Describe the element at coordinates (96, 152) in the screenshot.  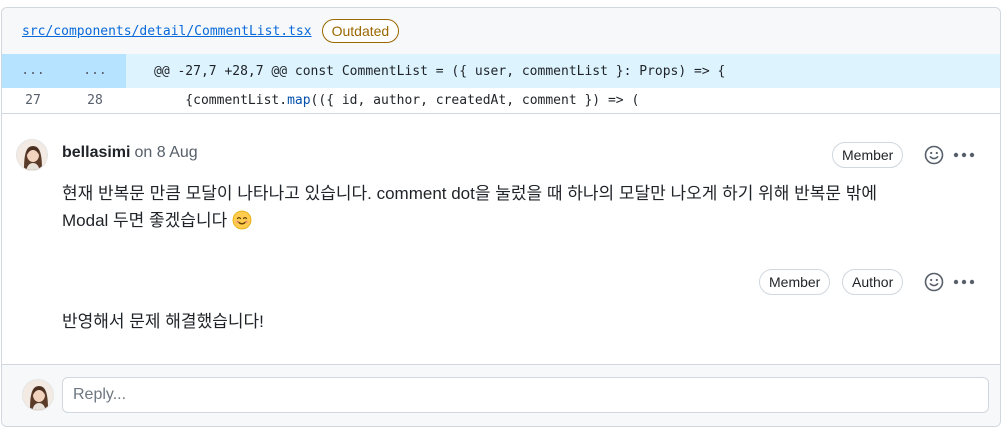
I see `author-name: bellasimi` at that location.